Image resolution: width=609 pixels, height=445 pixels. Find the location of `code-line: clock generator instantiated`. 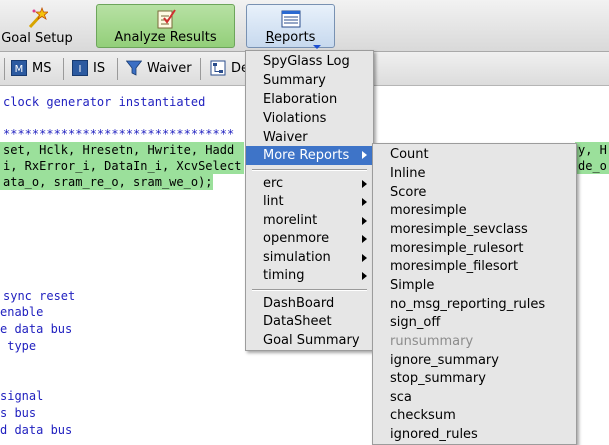

code-line: clock generator instantiated is located at coordinates (104, 102).